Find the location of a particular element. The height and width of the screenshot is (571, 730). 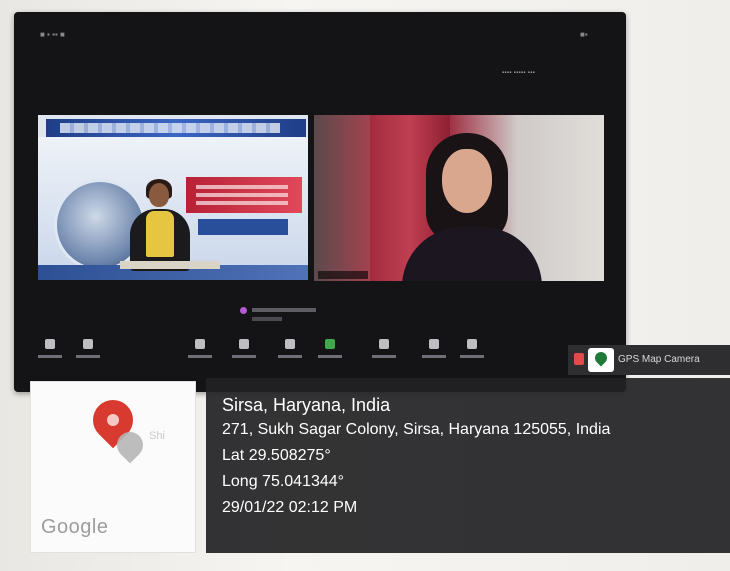

presenter-figure is located at coordinates (159, 195).